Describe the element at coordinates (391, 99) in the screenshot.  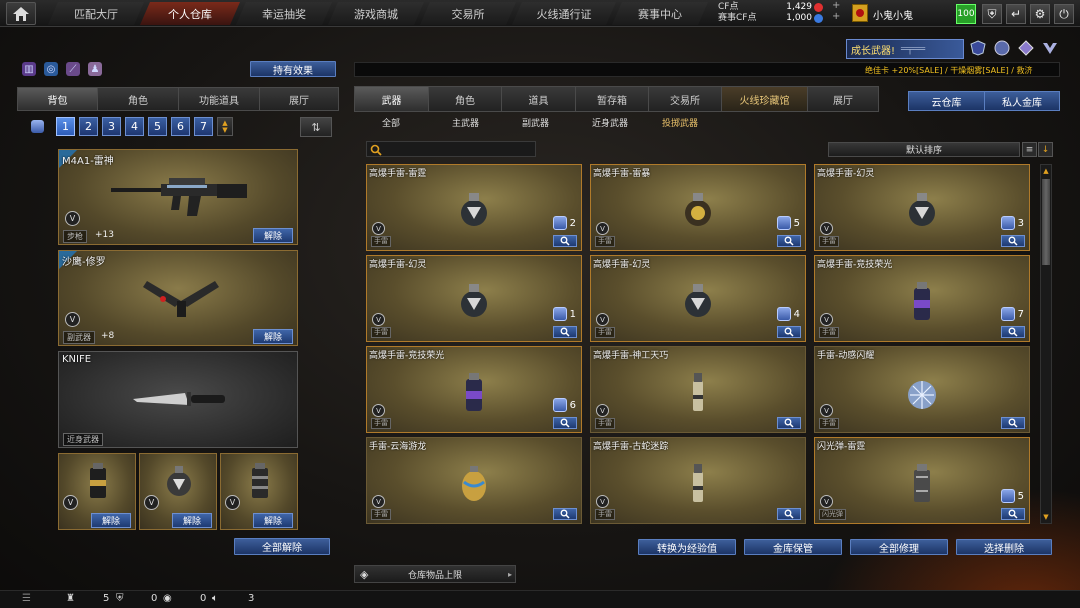
I see `tab-weapons: 武器` at that location.